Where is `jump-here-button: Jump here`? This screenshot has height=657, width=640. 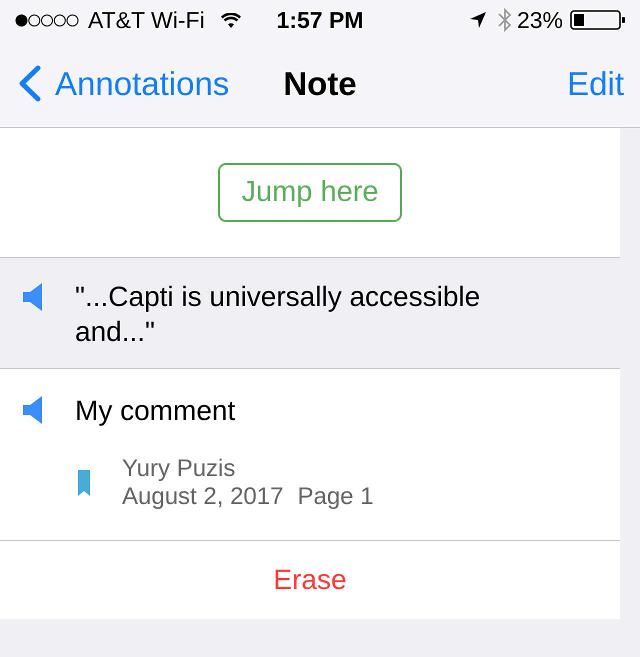
jump-here-button: Jump here is located at coordinates (310, 192).